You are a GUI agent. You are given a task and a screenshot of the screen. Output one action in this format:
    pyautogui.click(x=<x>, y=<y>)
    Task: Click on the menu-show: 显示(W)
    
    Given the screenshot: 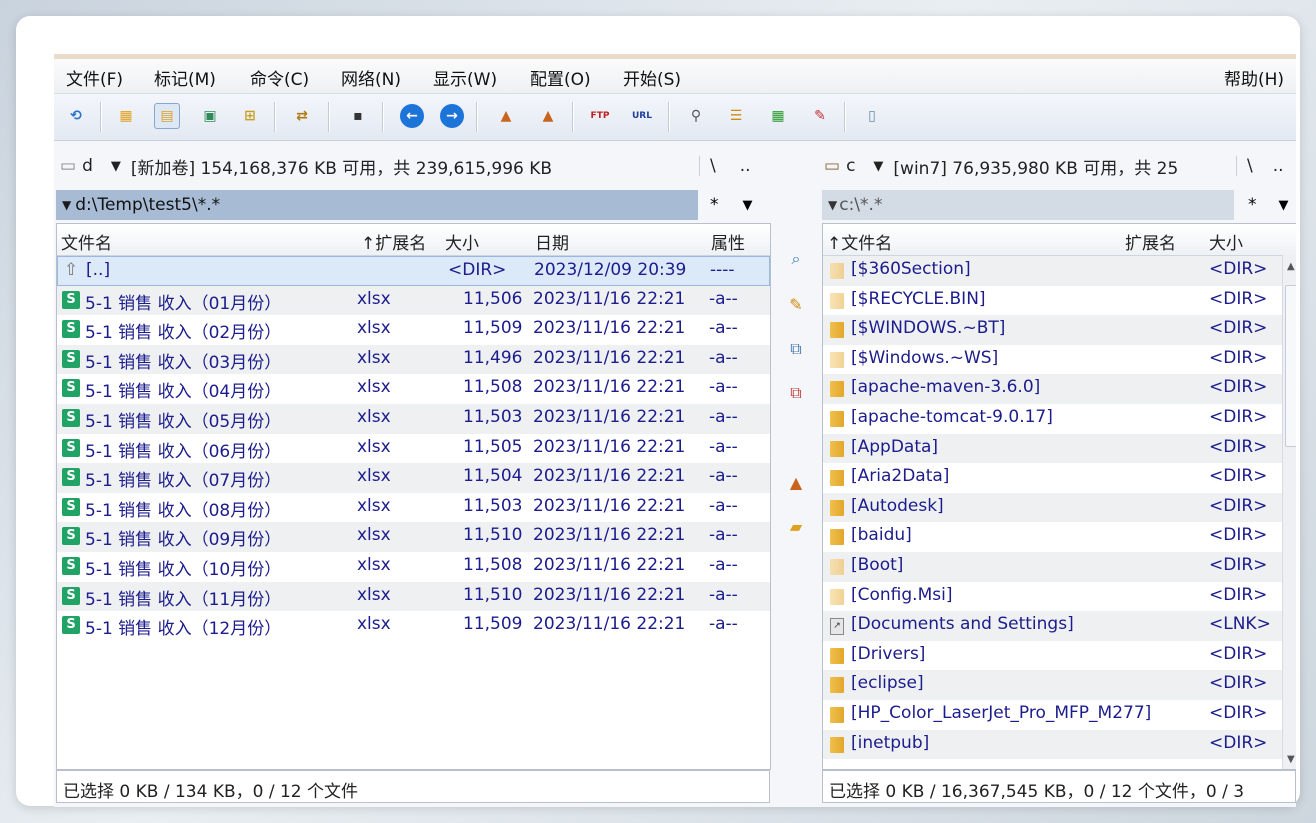 What is the action you would take?
    pyautogui.click(x=465, y=77)
    